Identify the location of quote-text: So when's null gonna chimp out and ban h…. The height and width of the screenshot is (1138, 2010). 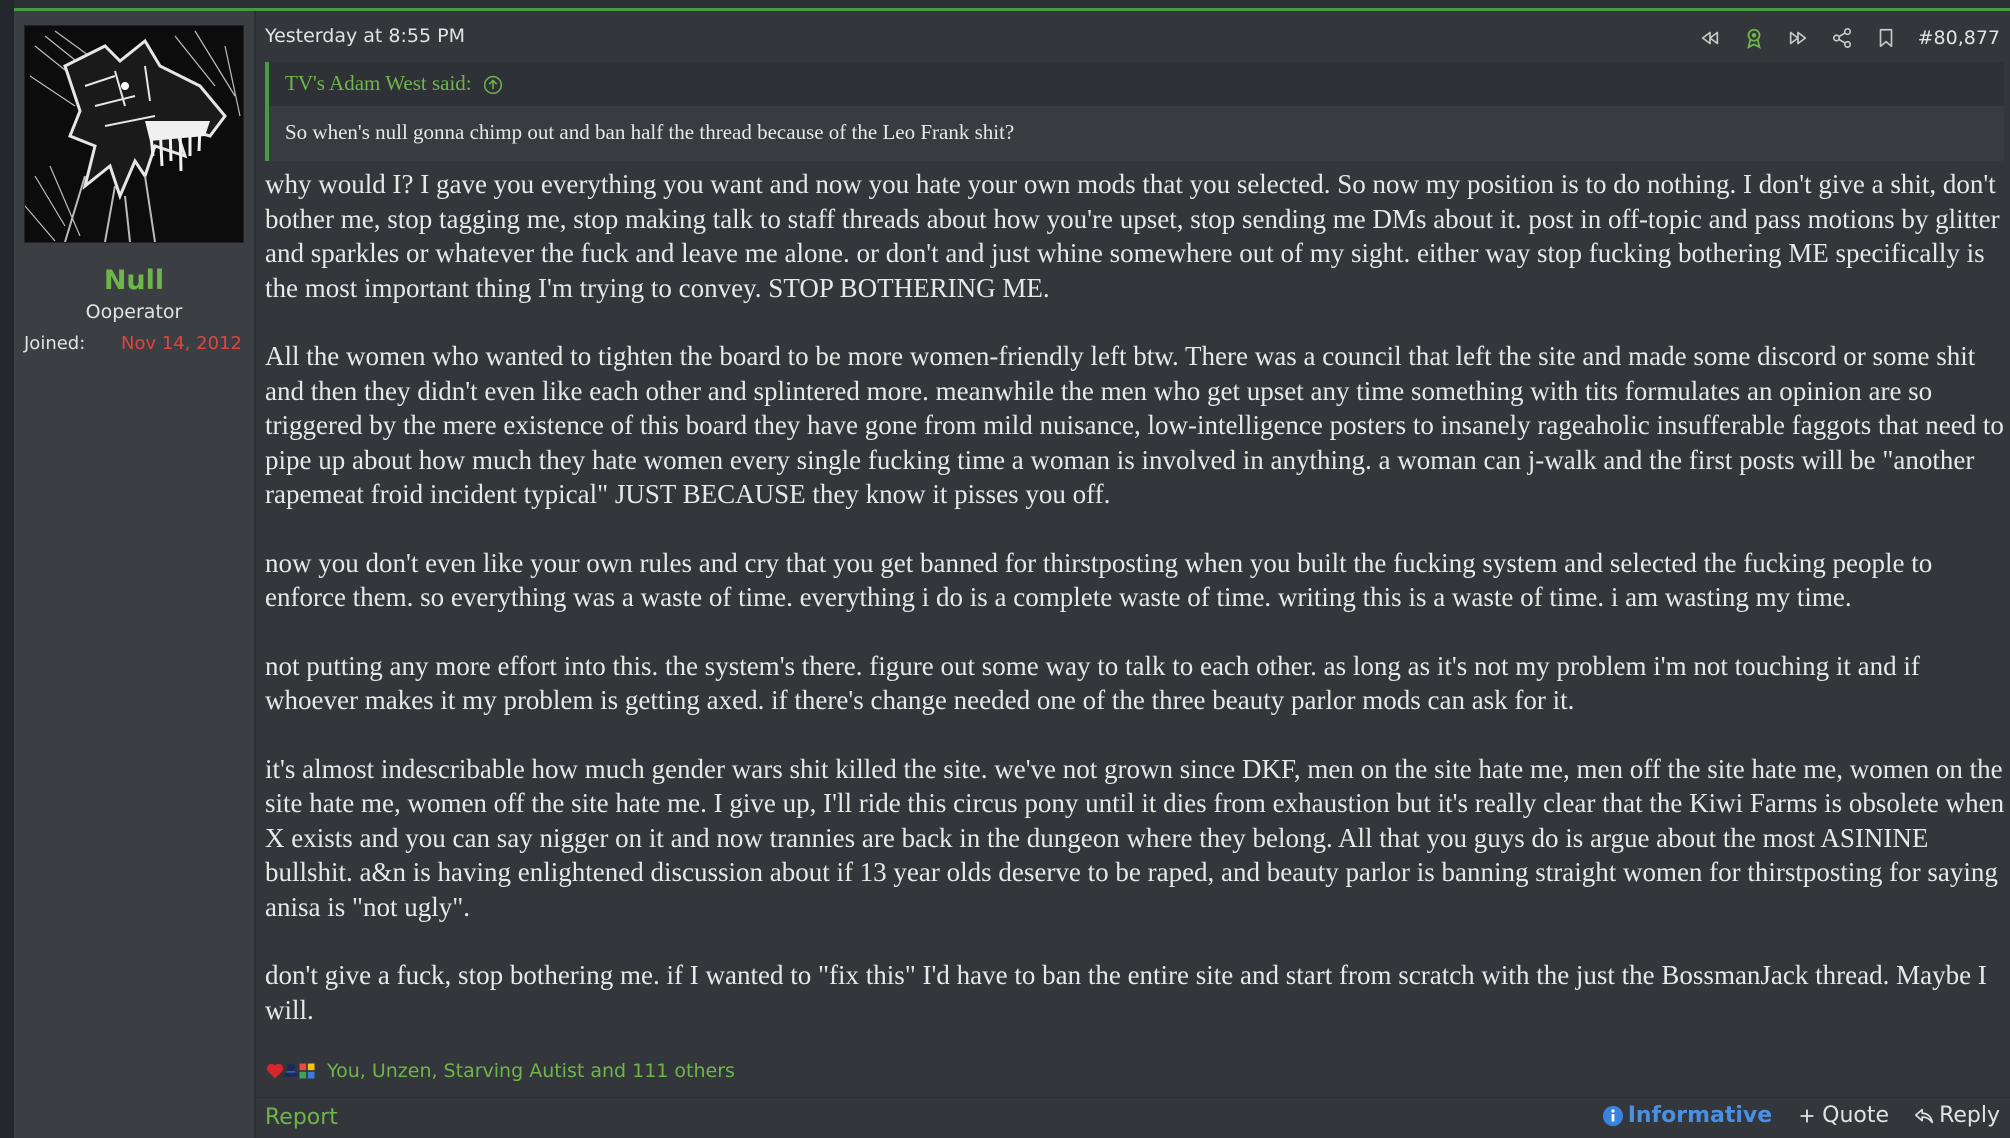
(650, 132).